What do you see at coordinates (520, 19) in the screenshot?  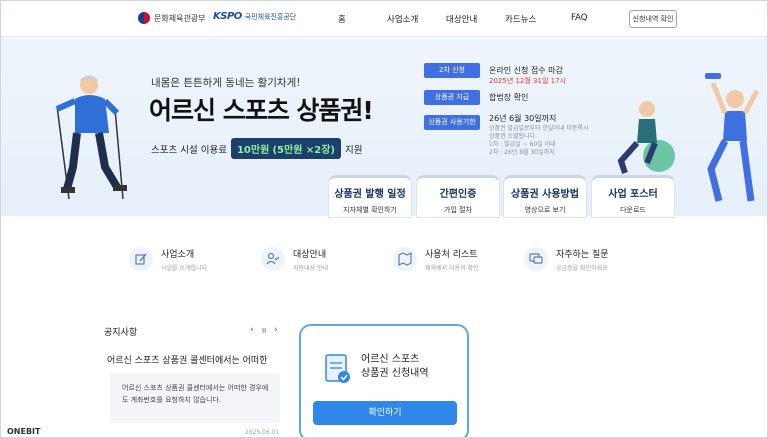 I see `nav-card-news: 카드뉴스` at bounding box center [520, 19].